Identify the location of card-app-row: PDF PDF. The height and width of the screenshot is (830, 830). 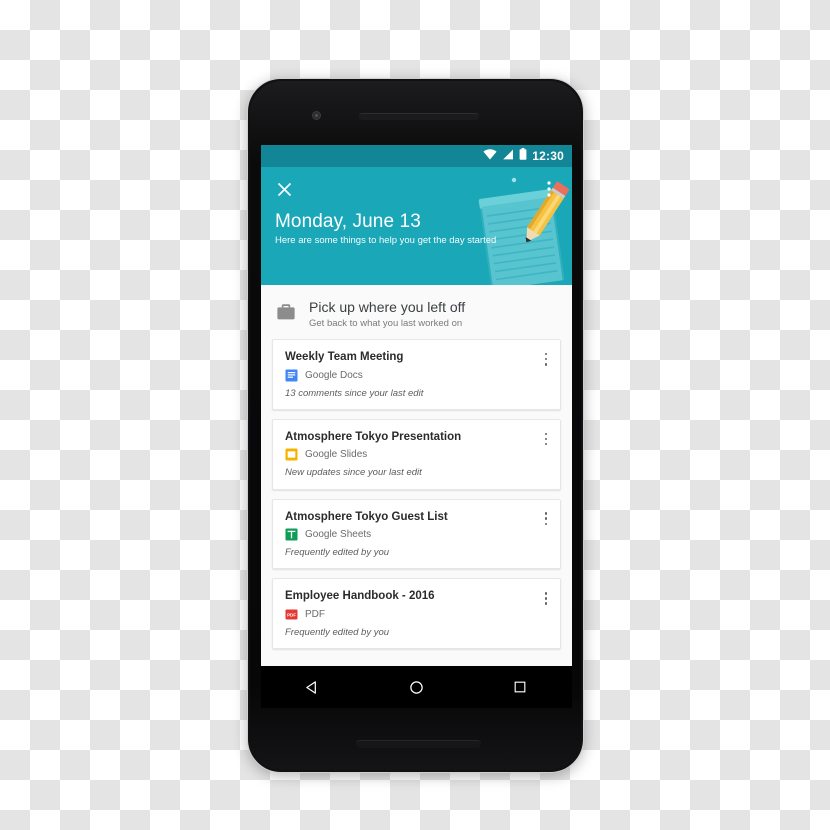
(407, 614).